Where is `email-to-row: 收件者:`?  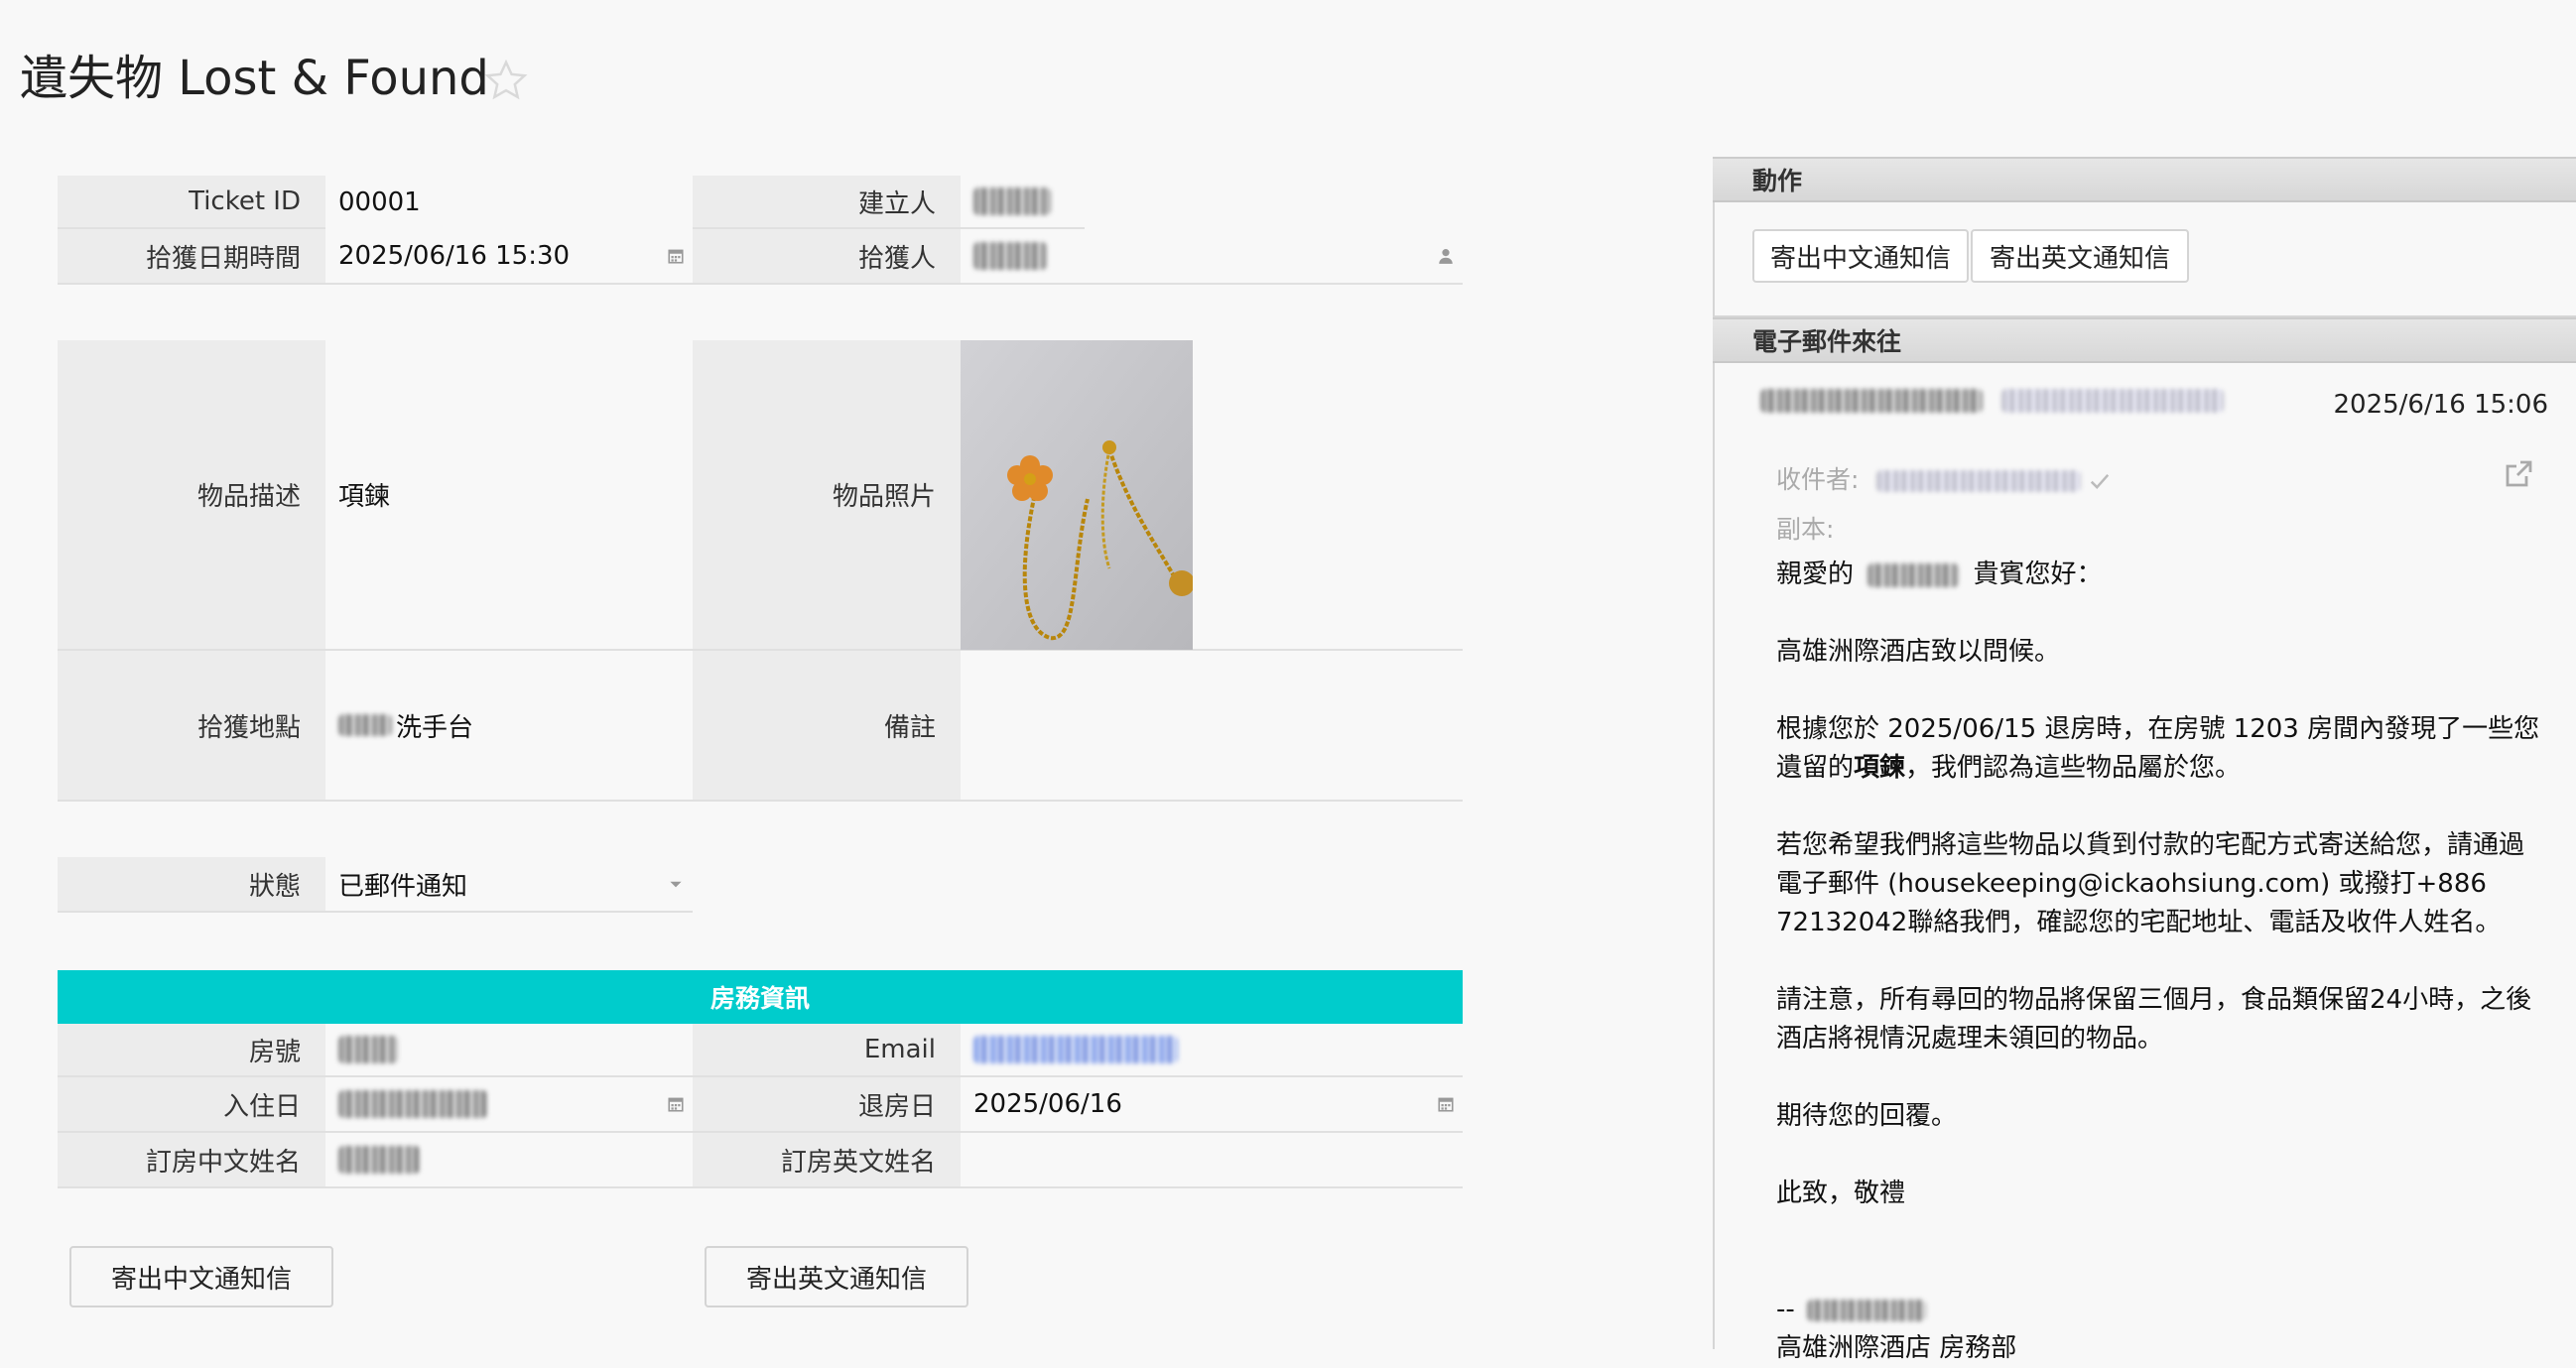 email-to-row: 收件者: is located at coordinates (1944, 478).